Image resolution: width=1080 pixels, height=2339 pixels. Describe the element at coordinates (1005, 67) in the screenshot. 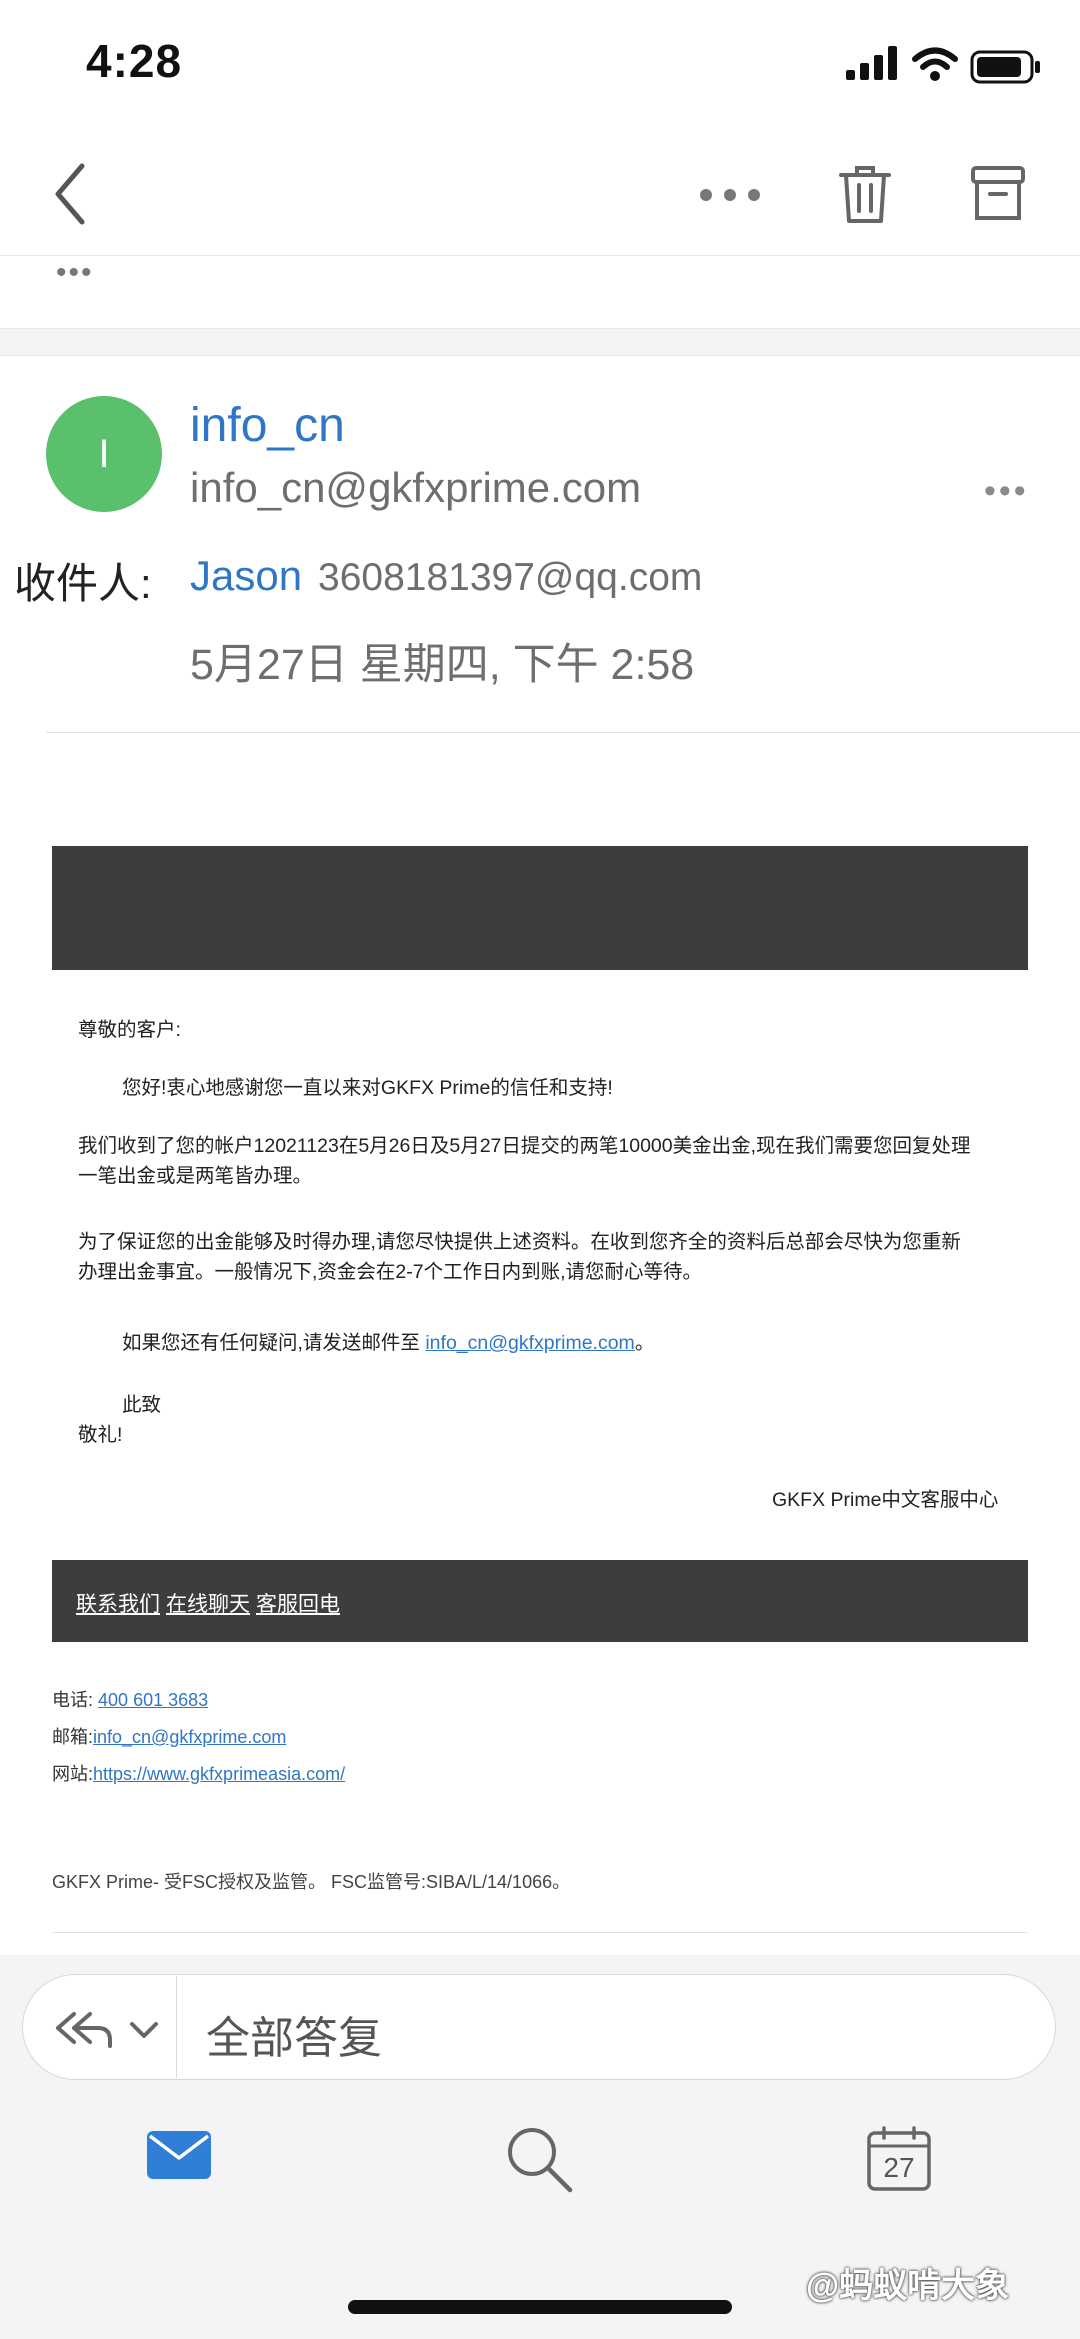

I see `battery-icon` at that location.